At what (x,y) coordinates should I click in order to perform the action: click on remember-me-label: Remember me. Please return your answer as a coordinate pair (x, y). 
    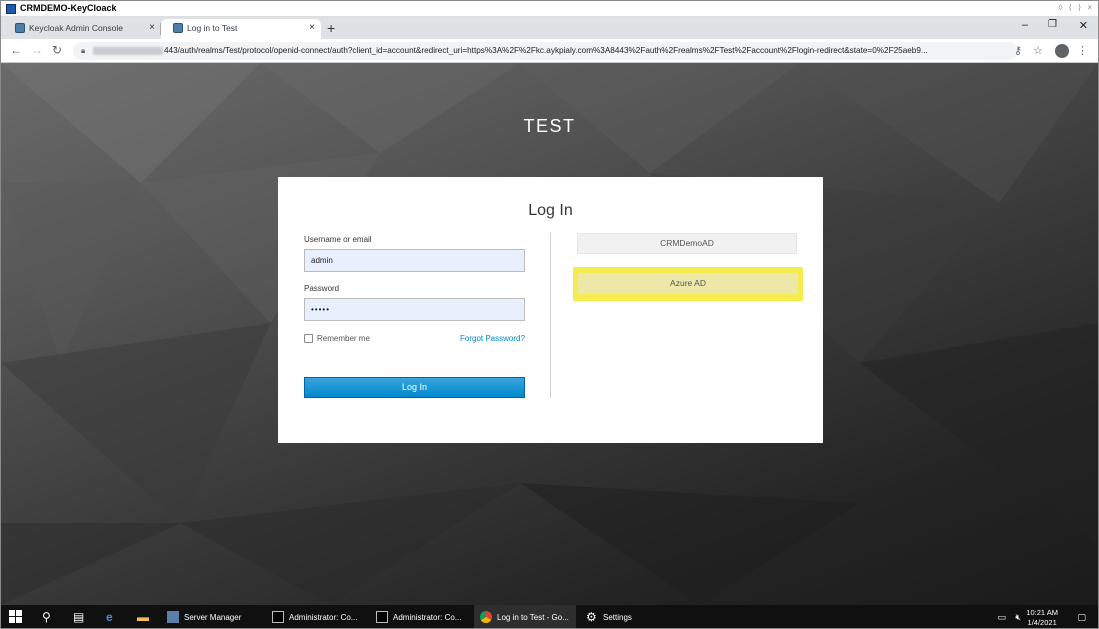
    Looking at the image, I should click on (343, 338).